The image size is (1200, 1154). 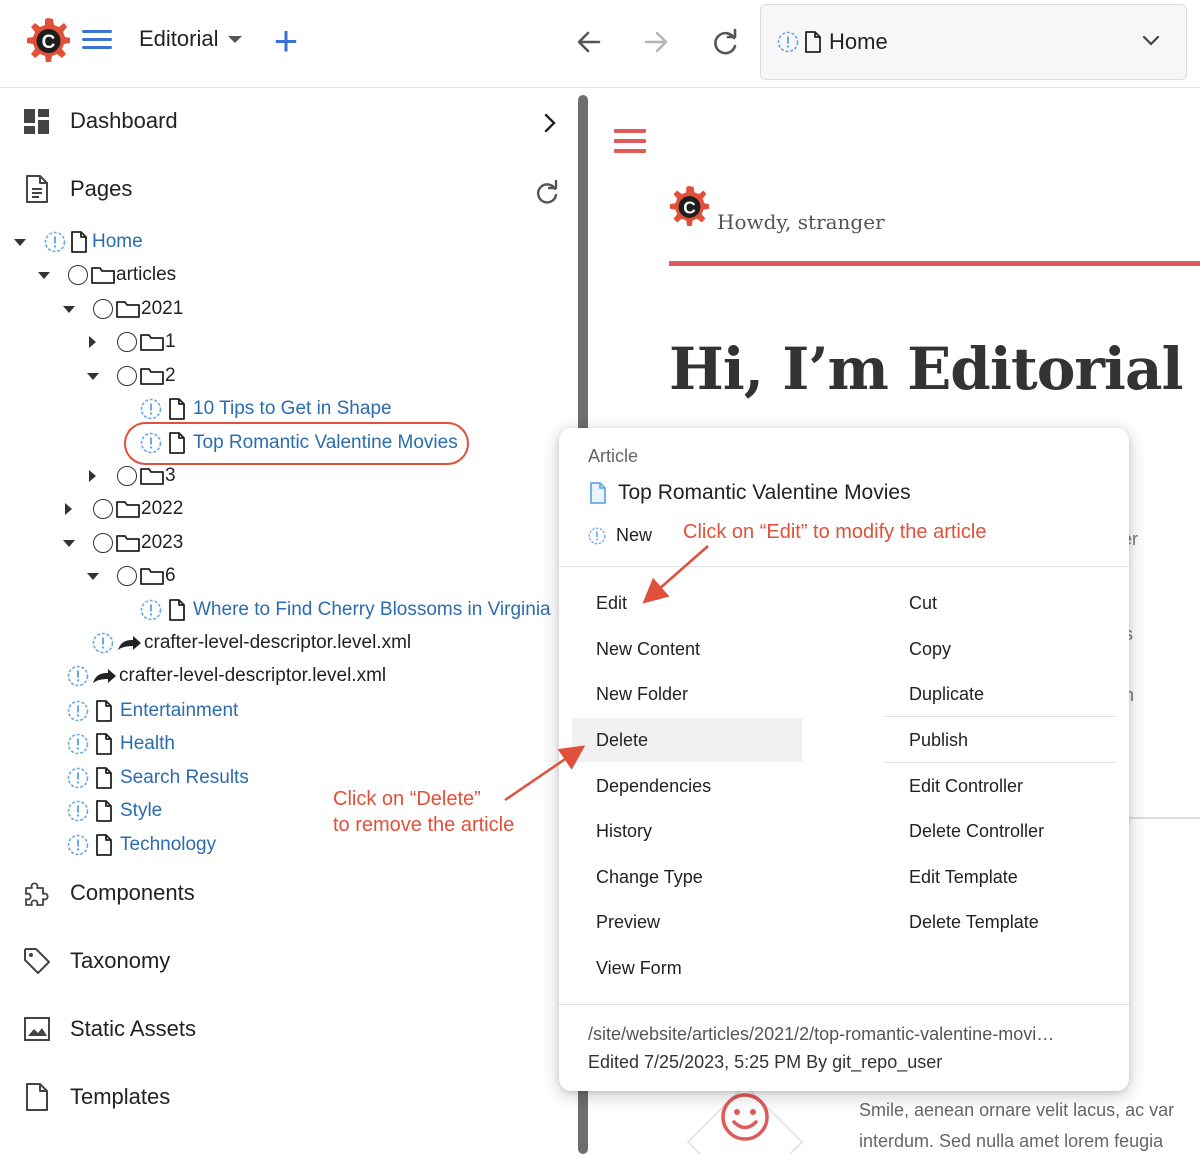 What do you see at coordinates (687, 922) in the screenshot?
I see `menu-item-preview: Preview` at bounding box center [687, 922].